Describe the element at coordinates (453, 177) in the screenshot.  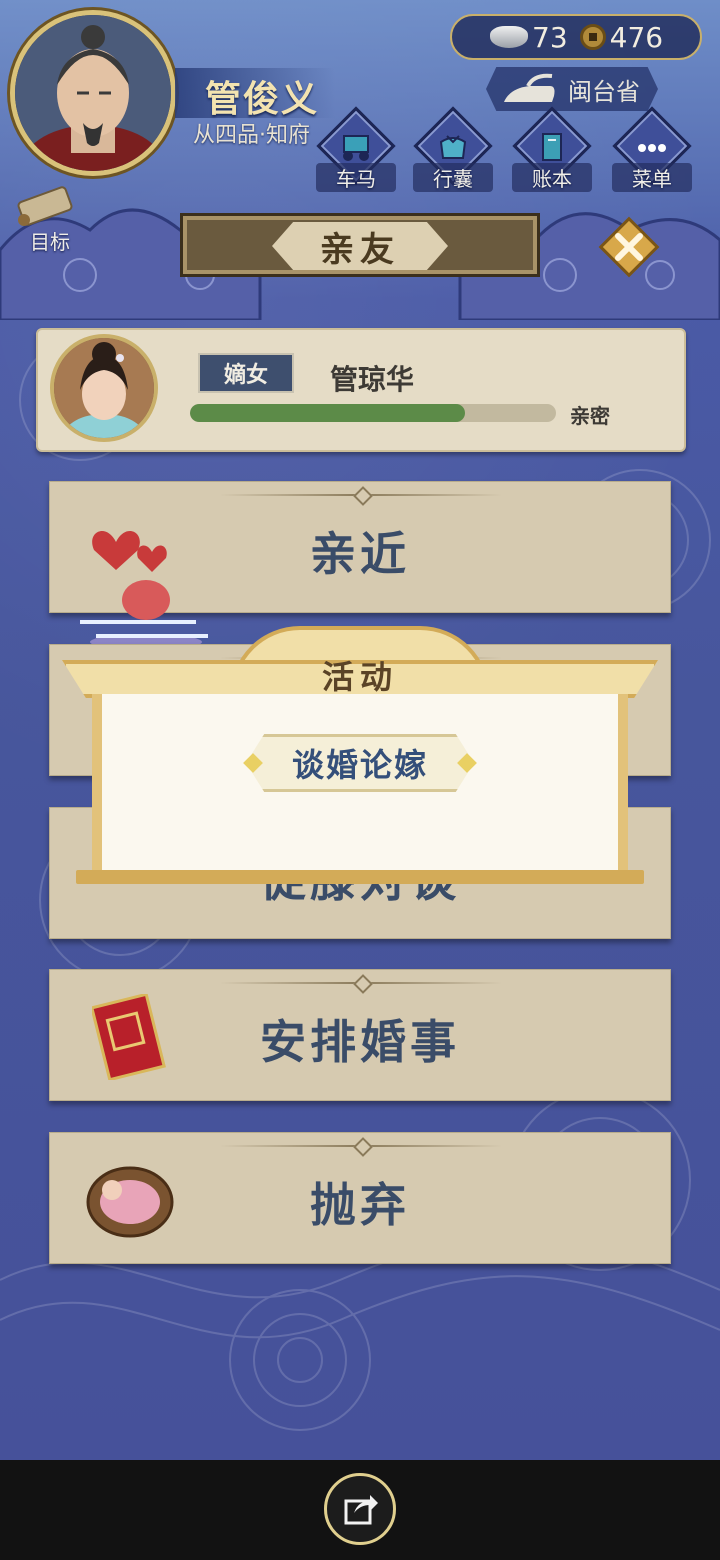
I see `bundle-label: 行囊` at that location.